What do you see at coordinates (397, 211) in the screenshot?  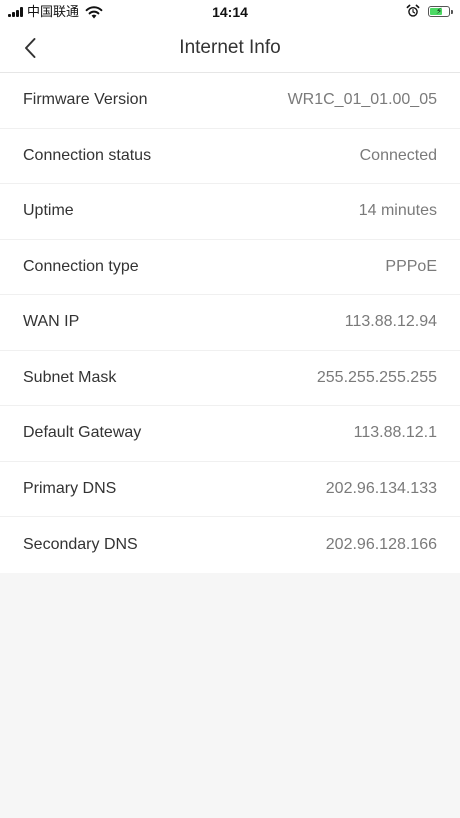 I see `row-value: 14 minutes` at bounding box center [397, 211].